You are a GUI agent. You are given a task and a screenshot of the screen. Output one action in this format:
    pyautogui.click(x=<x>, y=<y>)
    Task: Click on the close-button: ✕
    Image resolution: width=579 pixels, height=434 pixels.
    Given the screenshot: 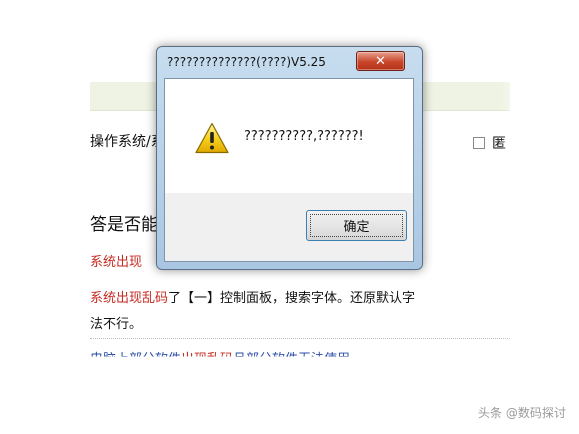 What is the action you would take?
    pyautogui.click(x=380, y=61)
    